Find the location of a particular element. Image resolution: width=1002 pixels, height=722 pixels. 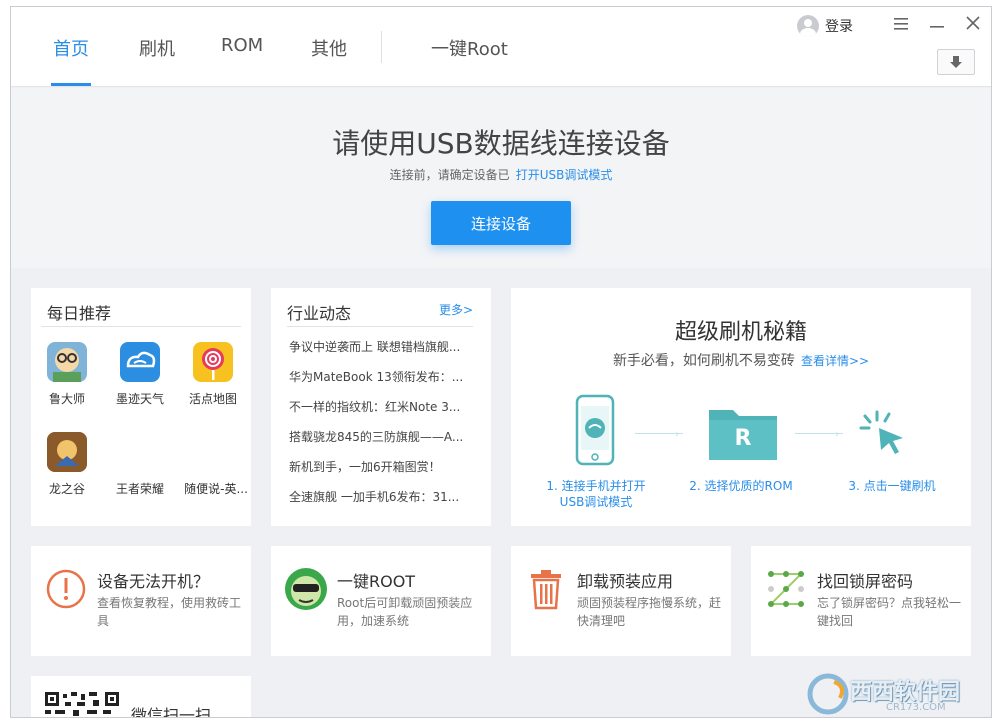

ludashi-icon is located at coordinates (67, 362).